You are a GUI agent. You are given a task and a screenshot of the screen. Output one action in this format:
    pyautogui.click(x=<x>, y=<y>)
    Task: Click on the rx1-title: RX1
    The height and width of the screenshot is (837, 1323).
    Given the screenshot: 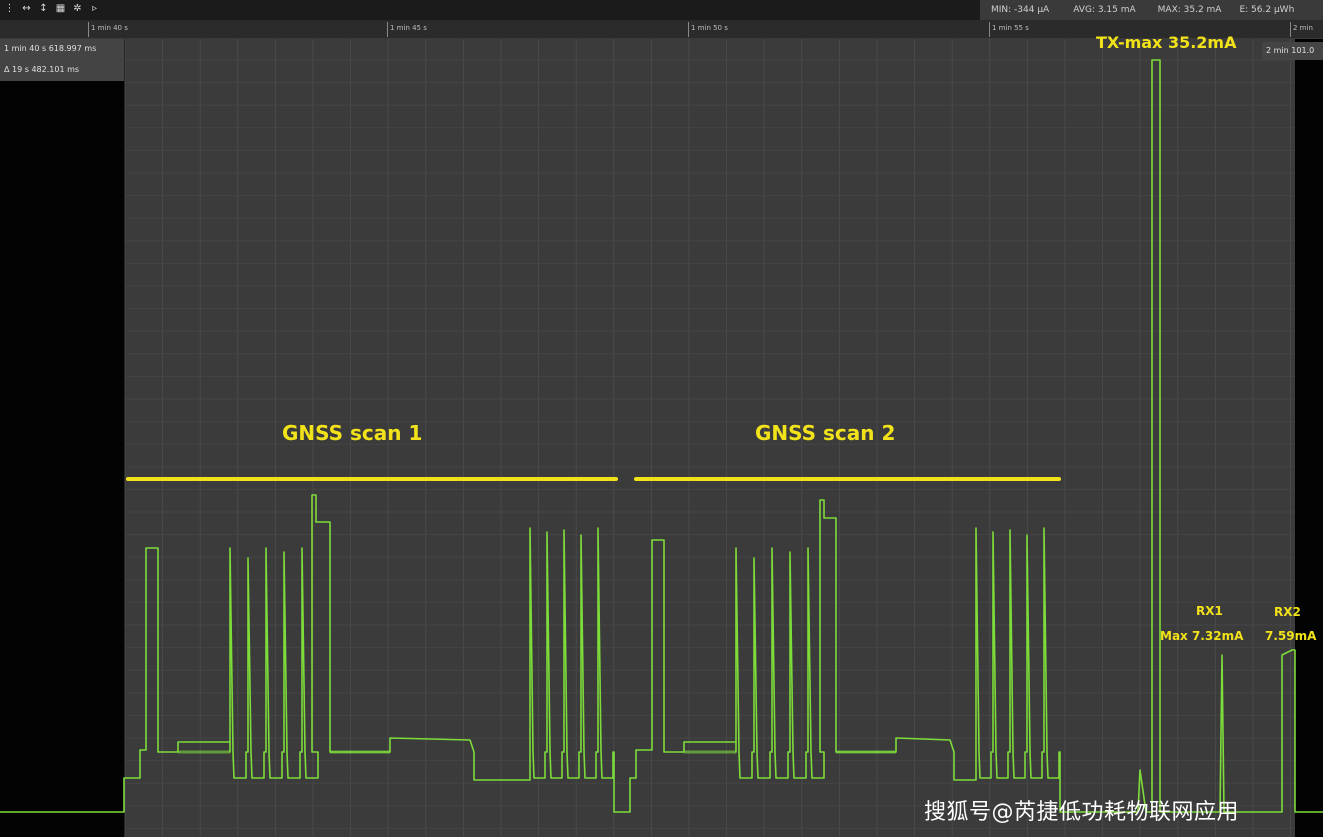 What is the action you would take?
    pyautogui.click(x=1209, y=611)
    